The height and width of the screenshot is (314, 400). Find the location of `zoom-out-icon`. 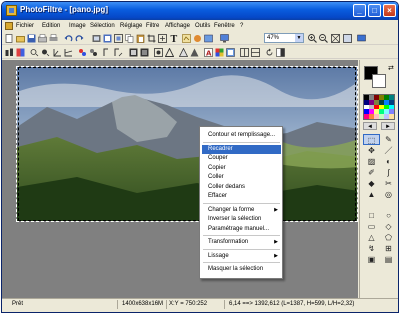

zoom-out-icon is located at coordinates (323, 38).